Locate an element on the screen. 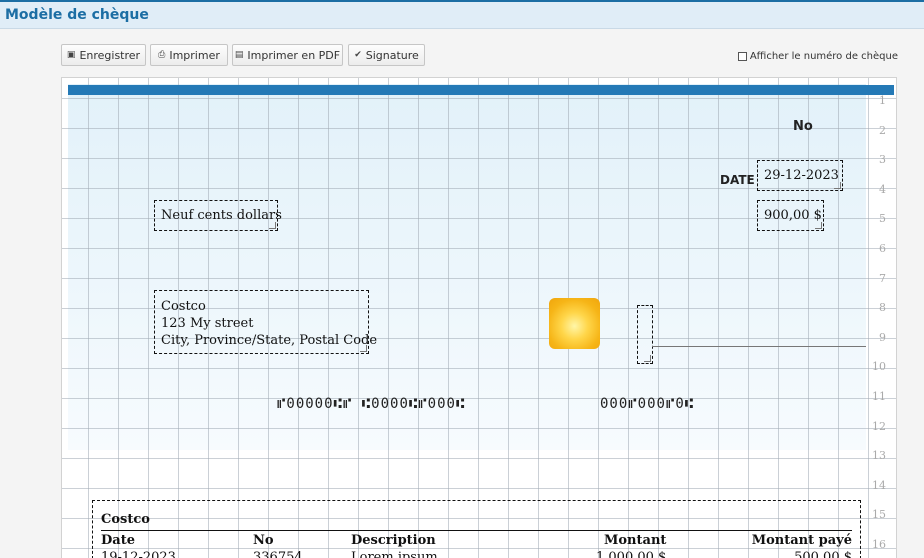 The width and height of the screenshot is (924, 558). signature-button: ✔ Signature is located at coordinates (386, 55).